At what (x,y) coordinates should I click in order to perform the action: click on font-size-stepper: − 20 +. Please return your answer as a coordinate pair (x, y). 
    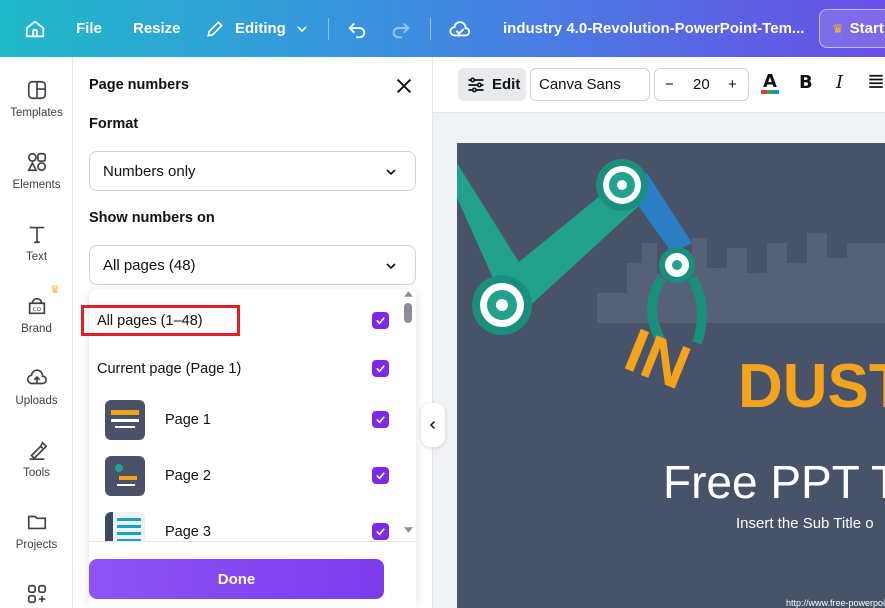
    Looking at the image, I should click on (701, 84).